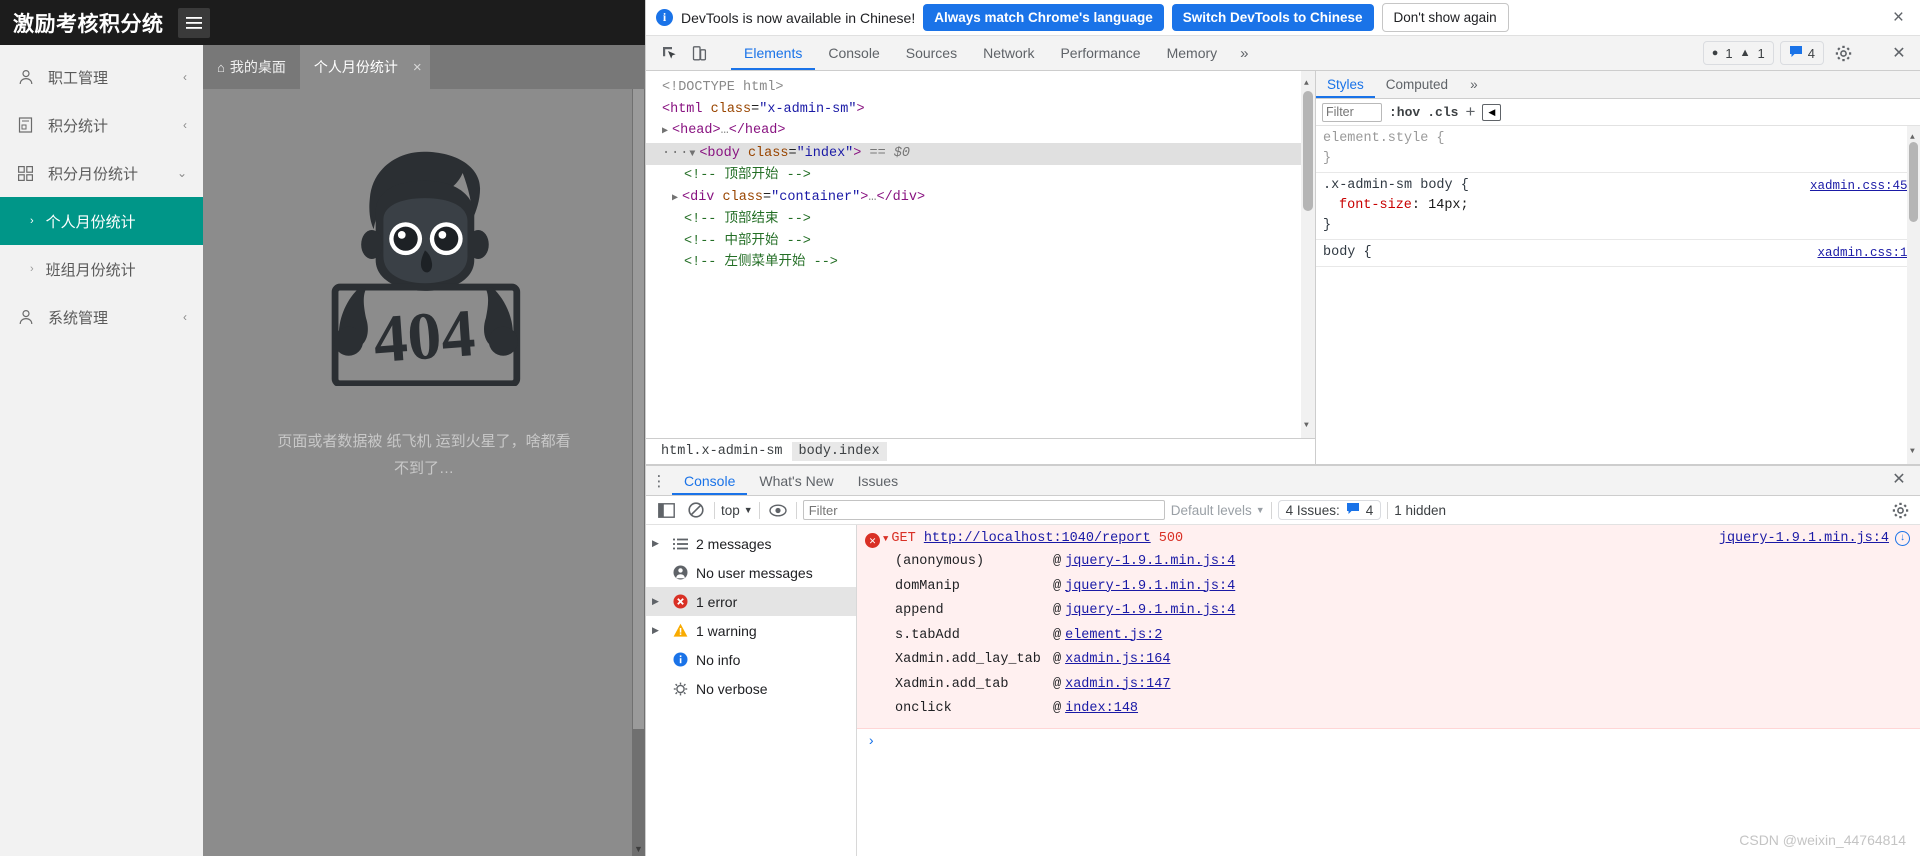 The height and width of the screenshot is (856, 1920). I want to click on dom-line-container: ▶ <div class="container">…</div>, so click(980, 198).